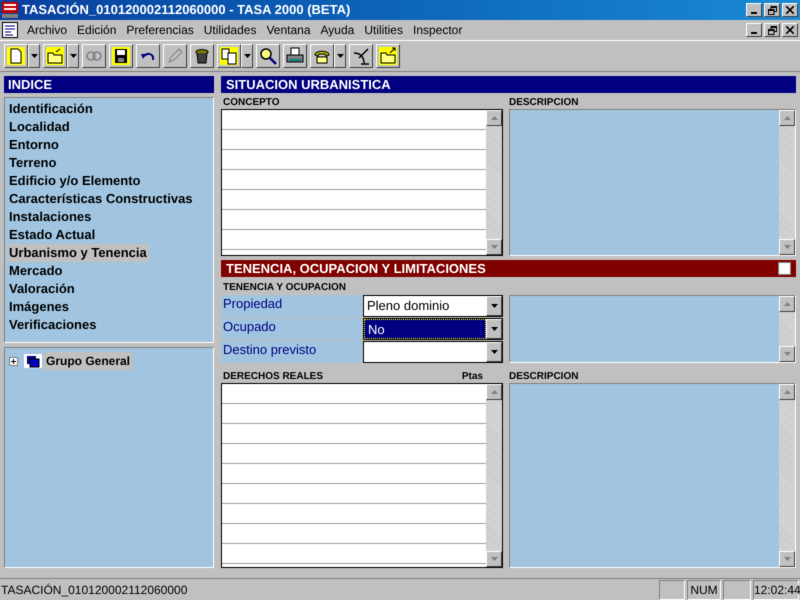 This screenshot has height=600, width=800. Describe the element at coordinates (544, 376) in the screenshot. I see `column-heading: DESCRIPCION` at that location.